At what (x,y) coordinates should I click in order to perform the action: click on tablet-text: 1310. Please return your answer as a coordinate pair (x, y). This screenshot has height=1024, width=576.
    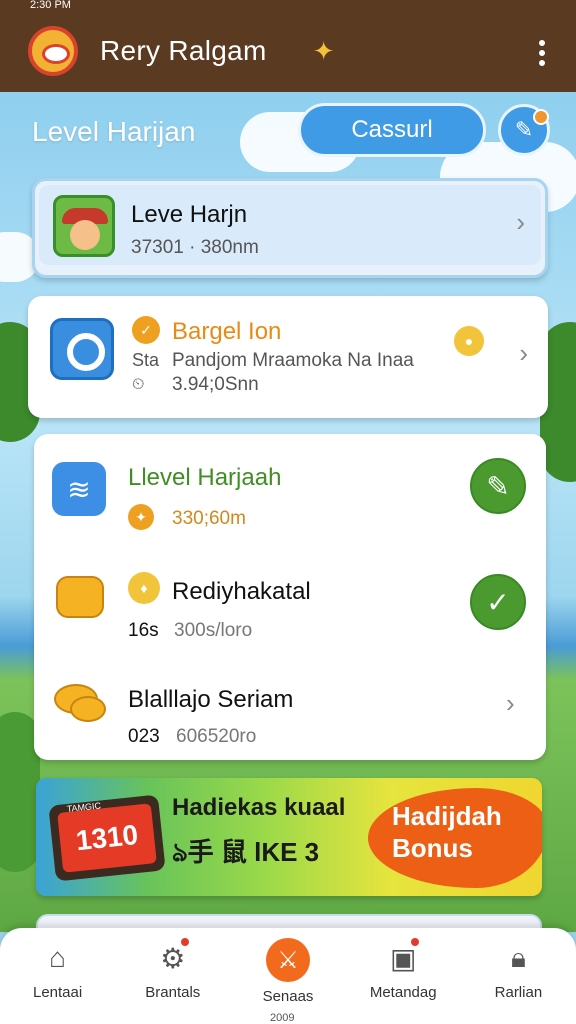
    Looking at the image, I should click on (107, 837).